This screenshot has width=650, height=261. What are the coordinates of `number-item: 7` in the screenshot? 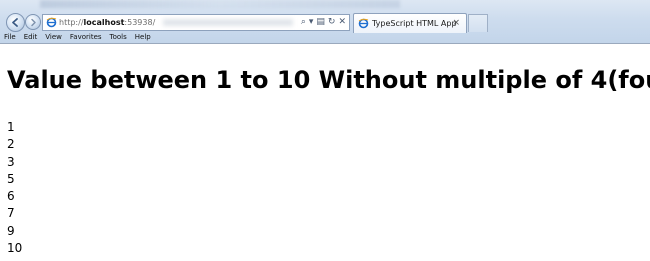 It's located at (11, 213).